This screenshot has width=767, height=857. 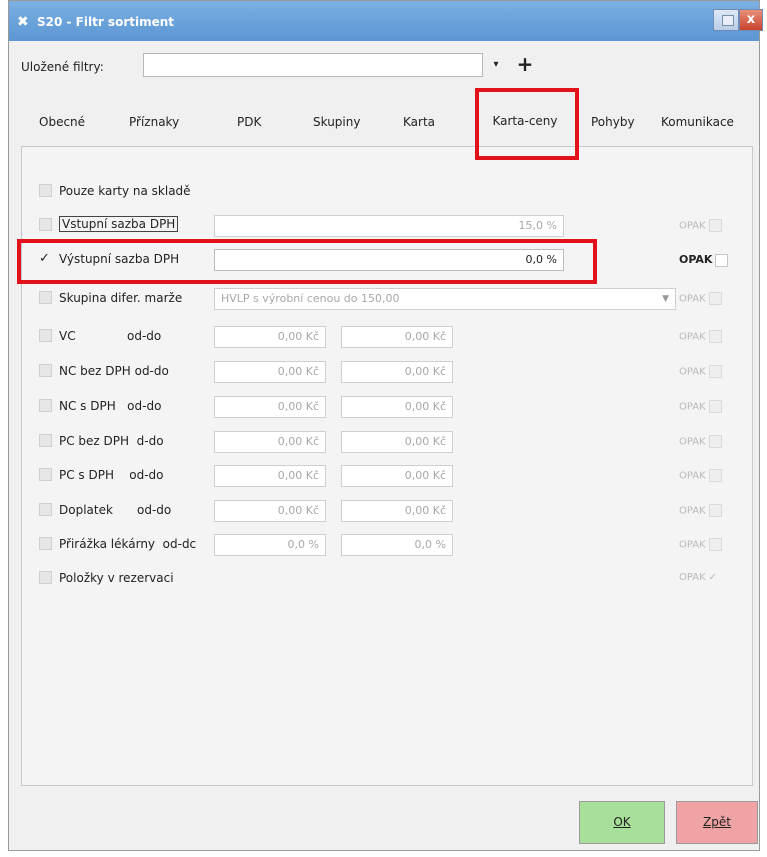 I want to click on row-prirazka: Přirážka lékárny od-dc 0,0 % 0,0 % OPAK, so click(x=389, y=545).